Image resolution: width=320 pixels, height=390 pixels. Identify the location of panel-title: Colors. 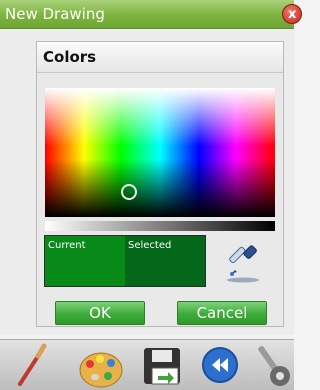
(160, 57).